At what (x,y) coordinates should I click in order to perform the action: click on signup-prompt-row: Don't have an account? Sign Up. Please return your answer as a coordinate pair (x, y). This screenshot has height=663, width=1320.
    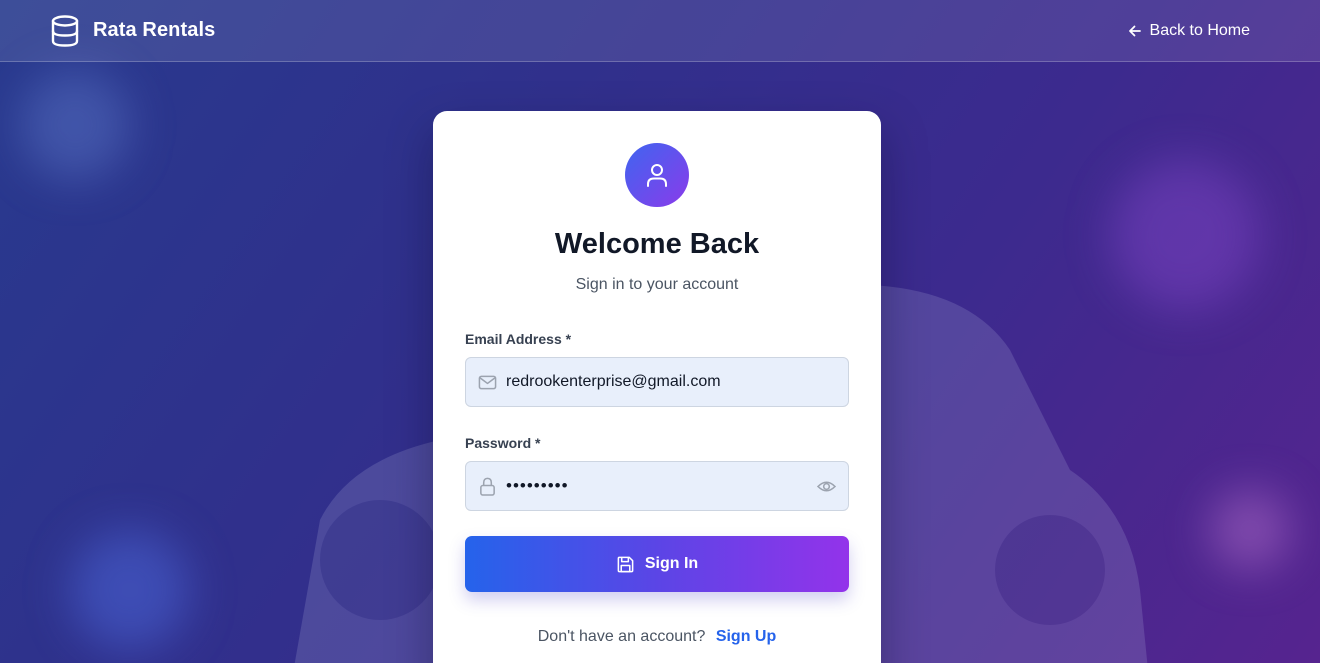
    Looking at the image, I should click on (657, 637).